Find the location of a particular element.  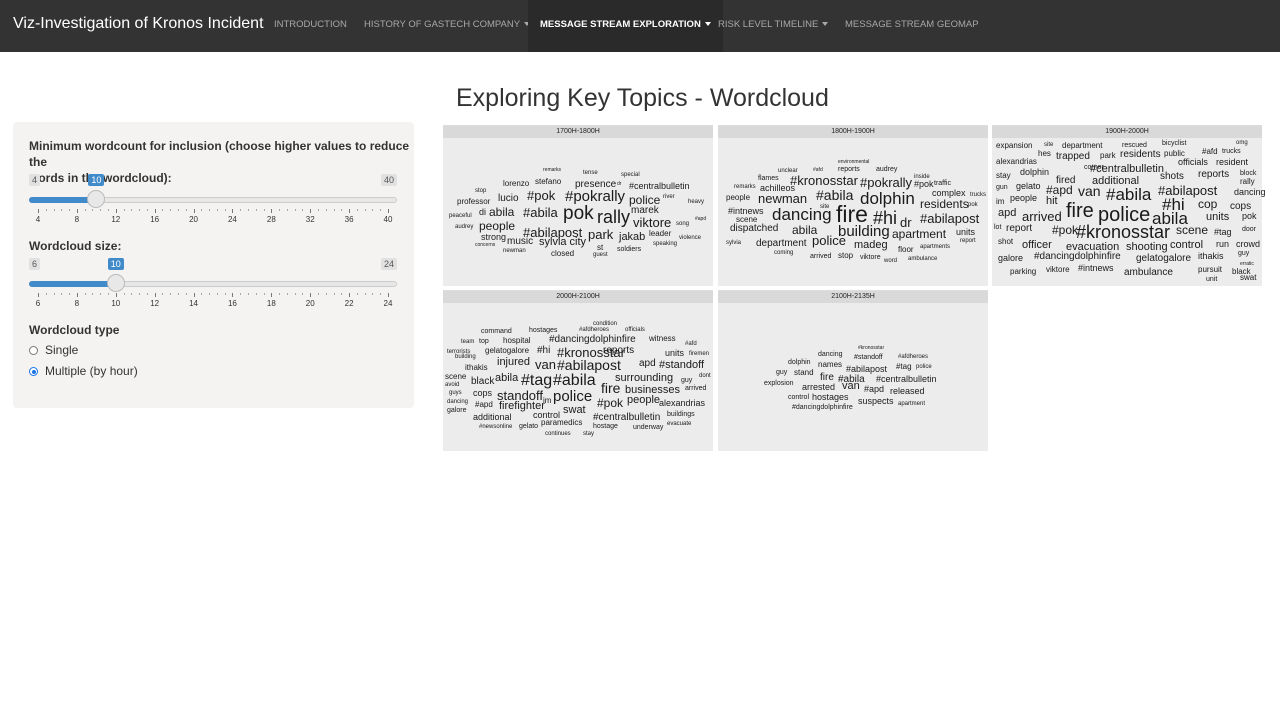

wordcloud-word: van is located at coordinates (1089, 191).